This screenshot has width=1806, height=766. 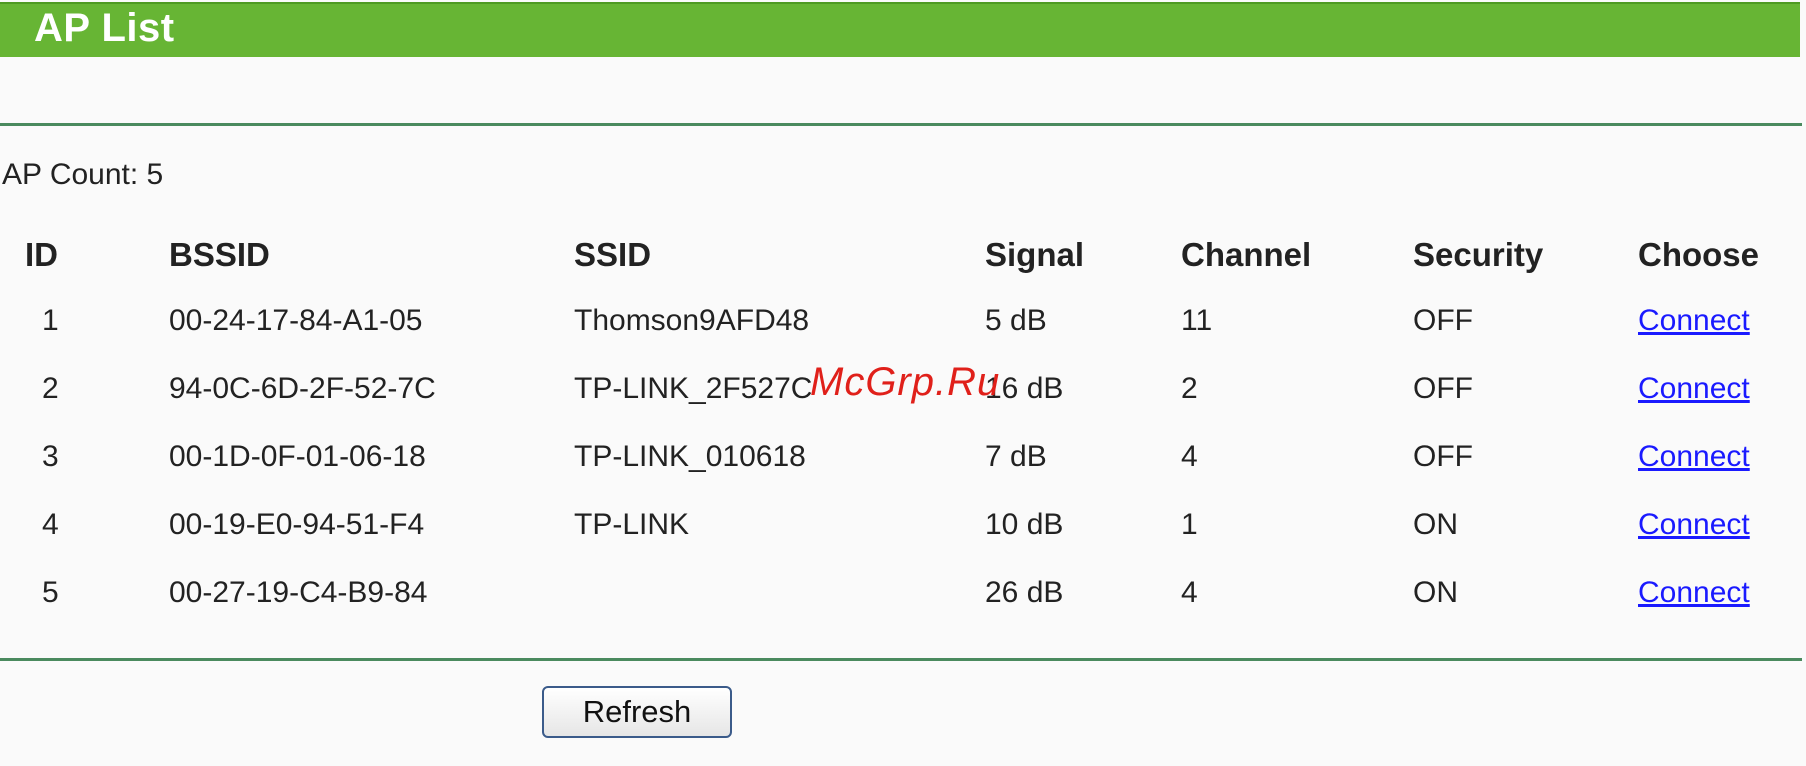 I want to click on cell-signal: 16 dB, so click(x=1024, y=388).